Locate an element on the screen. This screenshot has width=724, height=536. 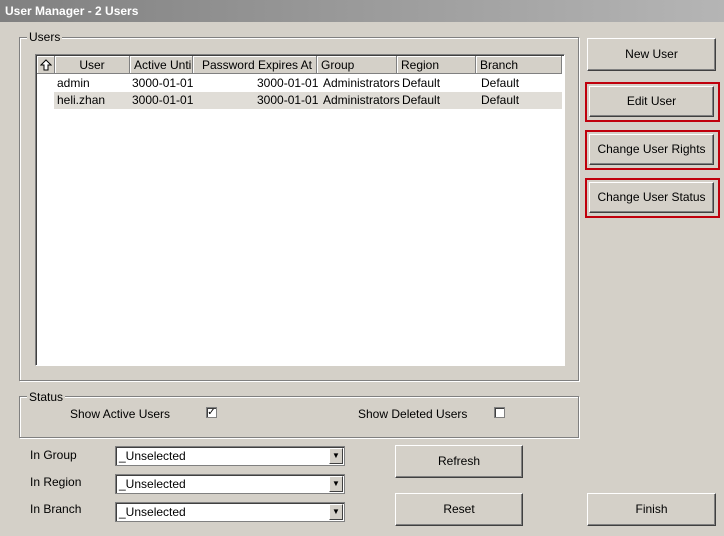
change-user-status-button: Change User Status is located at coordinates (651, 197).